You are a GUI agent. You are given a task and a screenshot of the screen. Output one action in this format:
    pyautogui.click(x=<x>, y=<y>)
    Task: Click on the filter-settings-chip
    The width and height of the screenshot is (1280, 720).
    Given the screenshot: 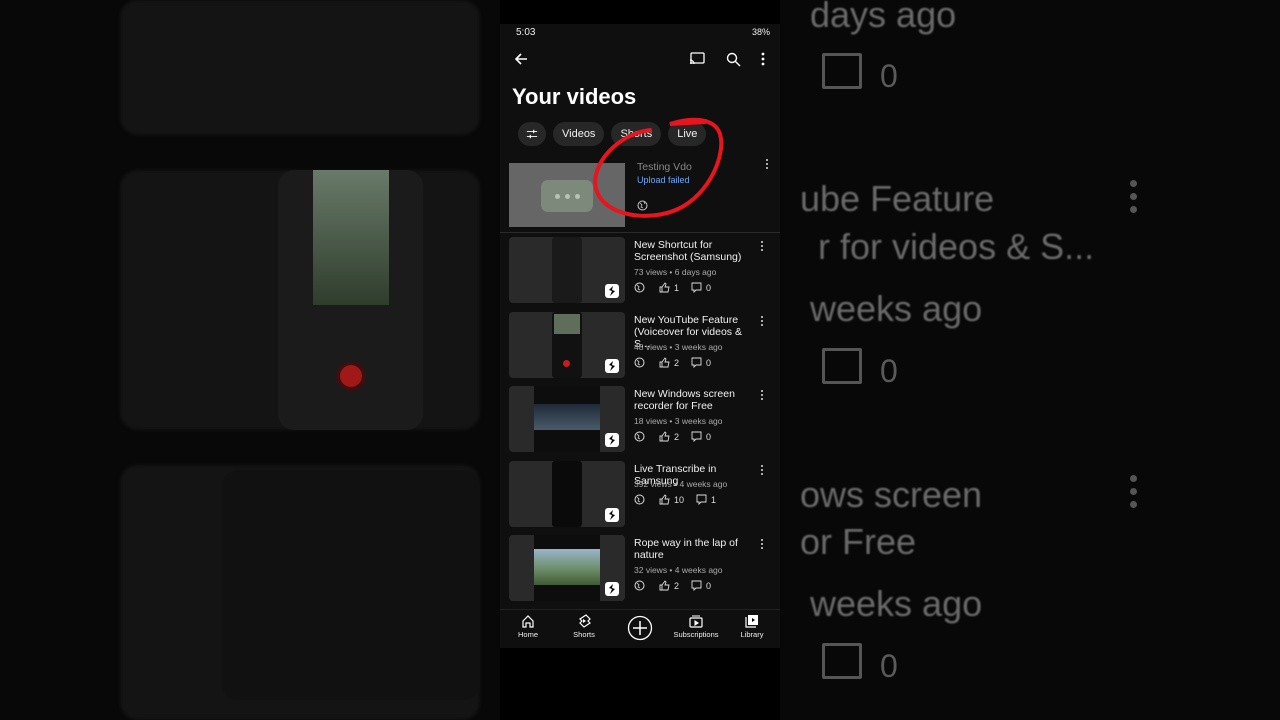 What is the action you would take?
    pyautogui.click(x=532, y=134)
    